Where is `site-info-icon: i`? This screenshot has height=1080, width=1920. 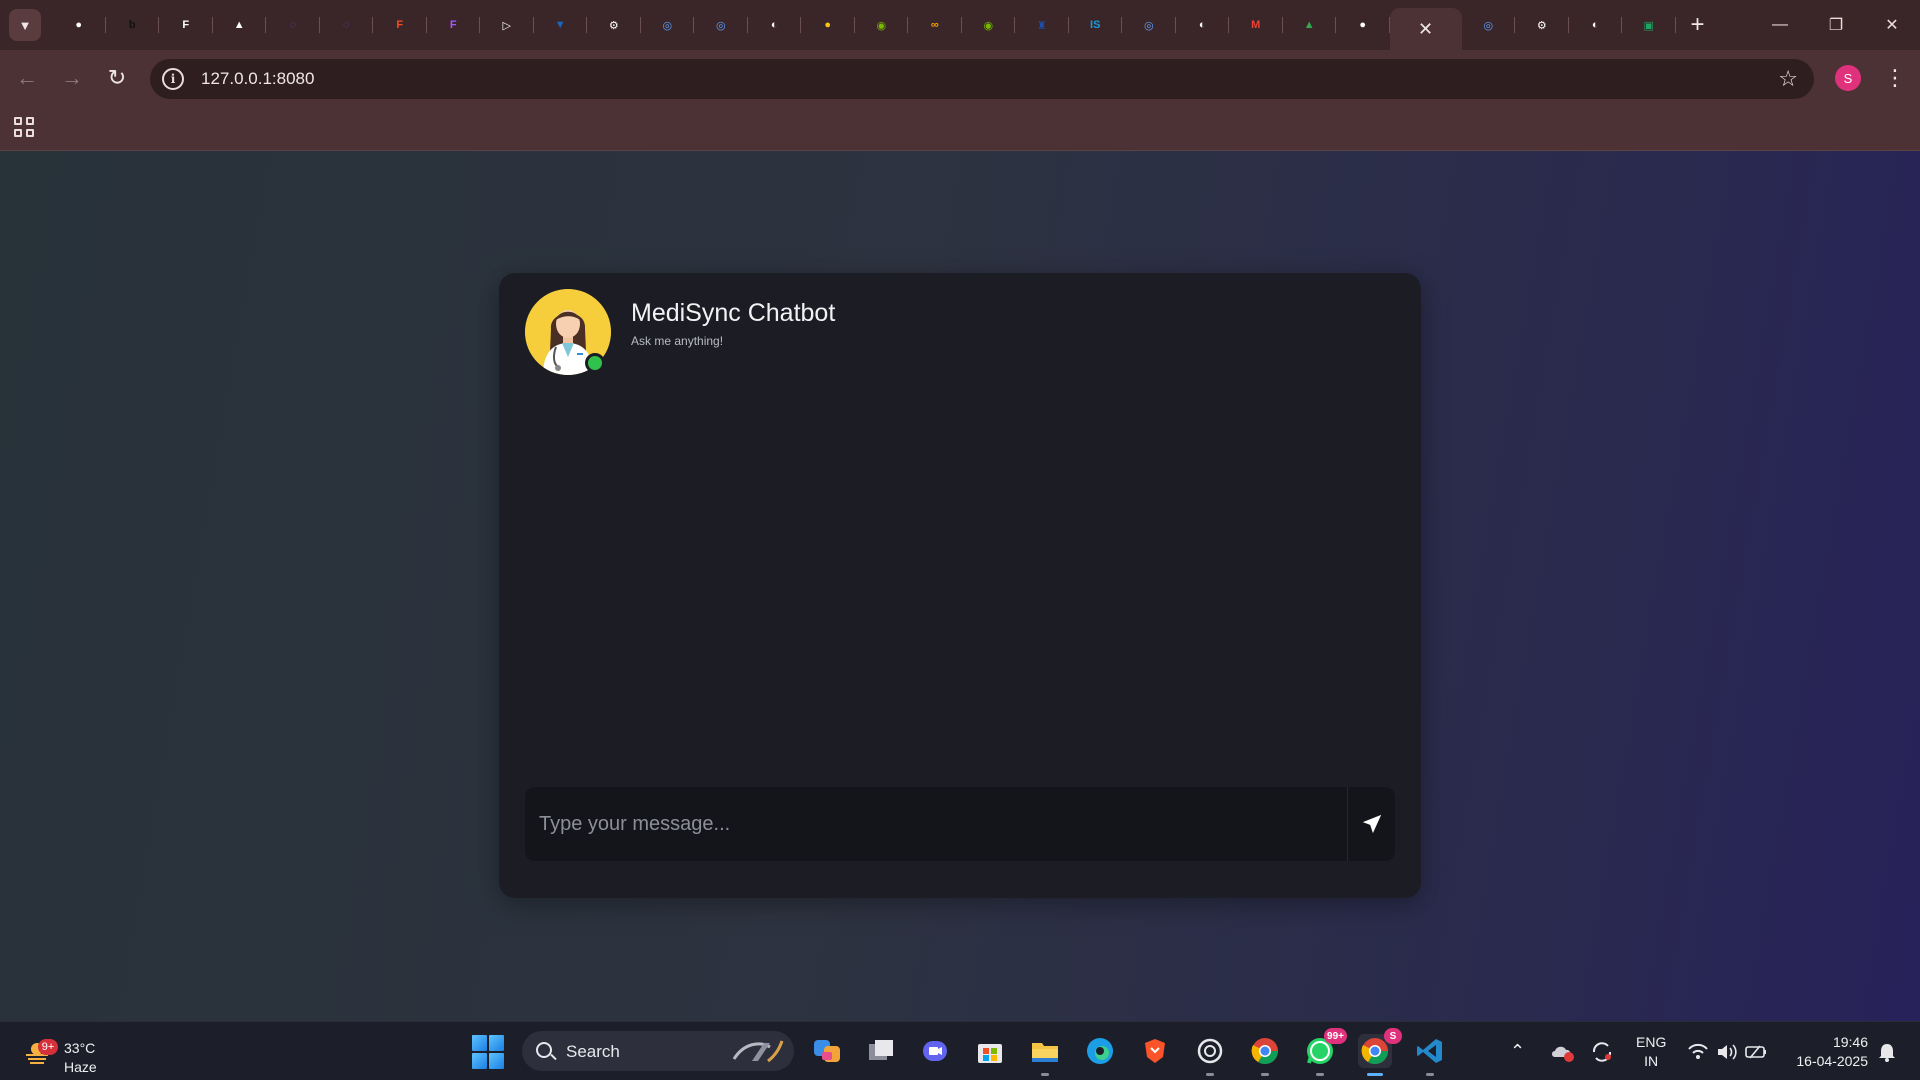
site-info-icon: i is located at coordinates (173, 79).